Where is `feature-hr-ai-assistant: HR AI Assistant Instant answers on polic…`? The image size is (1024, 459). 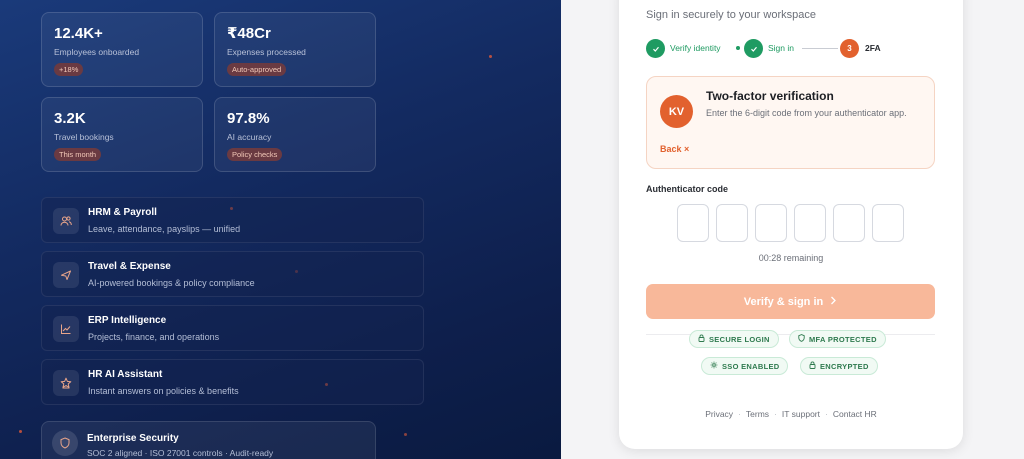
feature-hr-ai-assistant: HR AI Assistant Instant answers on polic… is located at coordinates (232, 382).